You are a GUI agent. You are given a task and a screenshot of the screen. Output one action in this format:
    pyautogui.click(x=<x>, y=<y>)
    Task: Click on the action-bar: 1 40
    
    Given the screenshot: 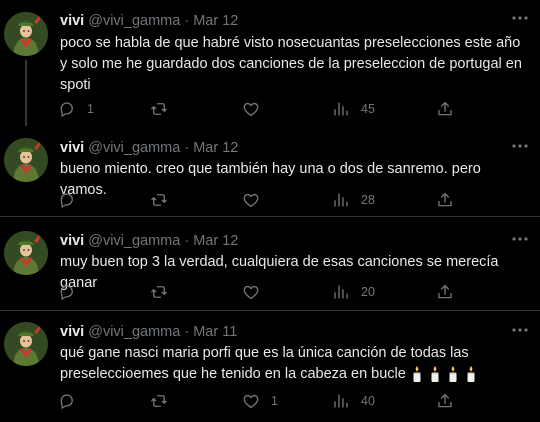 What is the action you would take?
    pyautogui.click(x=261, y=401)
    